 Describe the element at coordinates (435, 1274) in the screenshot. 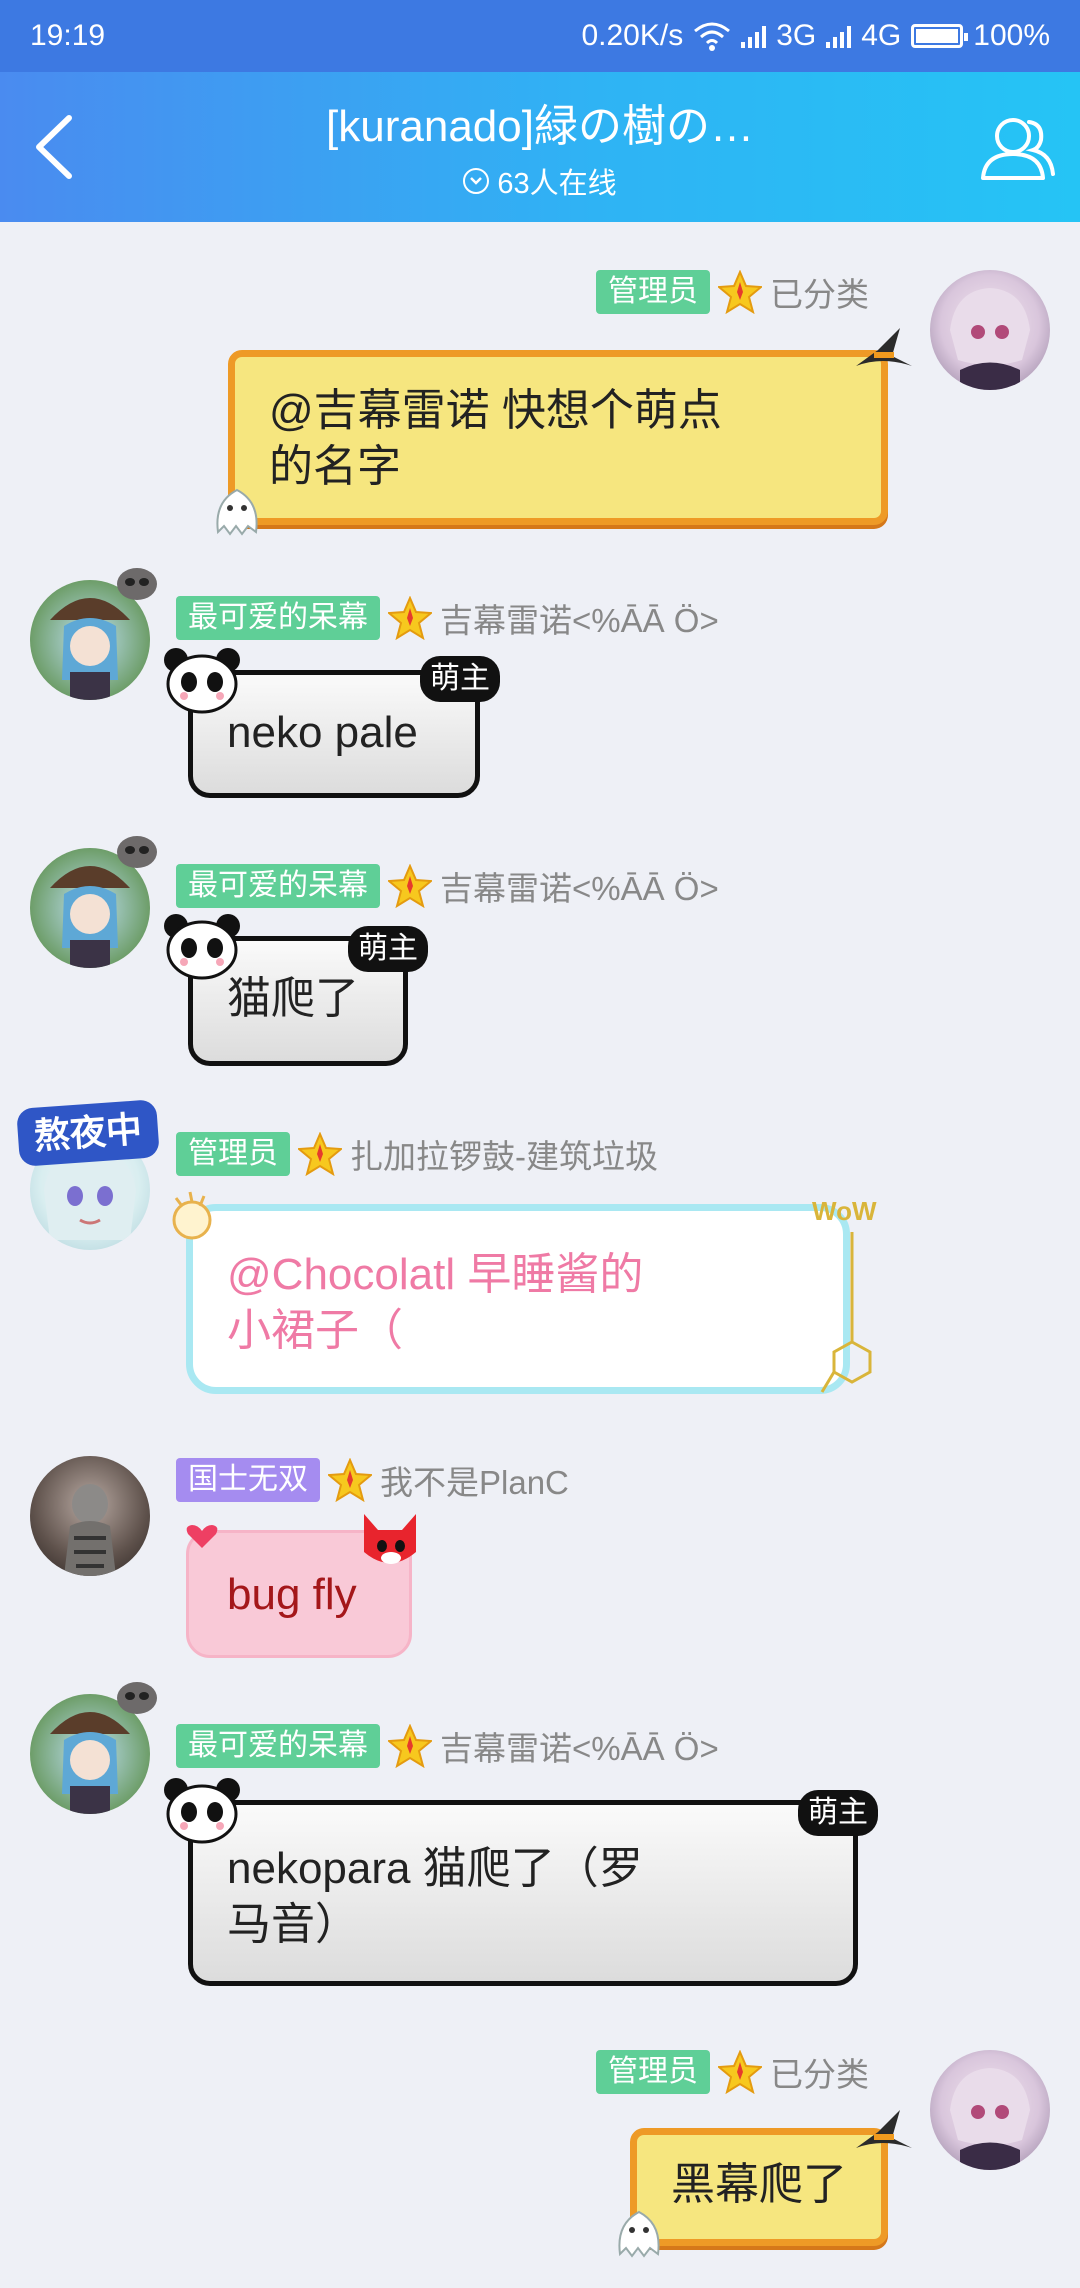

I see `message-text: @Chocolatl 早睡酱的` at that location.